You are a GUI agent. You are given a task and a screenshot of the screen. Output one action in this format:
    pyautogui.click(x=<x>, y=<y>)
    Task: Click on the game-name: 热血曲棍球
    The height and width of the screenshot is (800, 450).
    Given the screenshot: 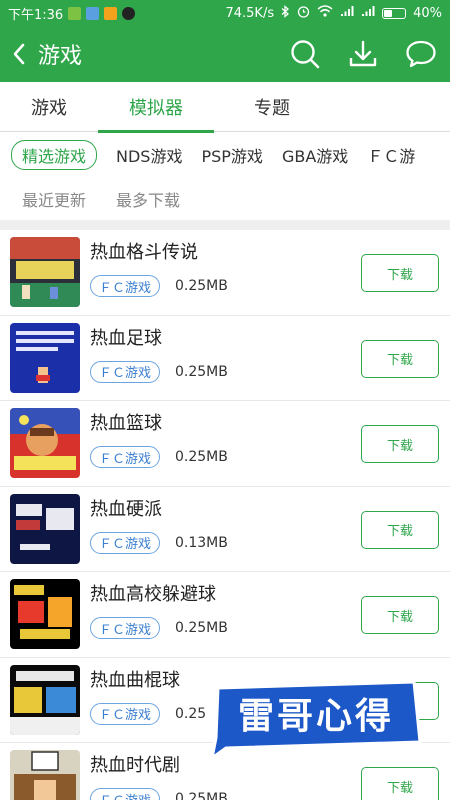 What is the action you would take?
    pyautogui.click(x=135, y=680)
    